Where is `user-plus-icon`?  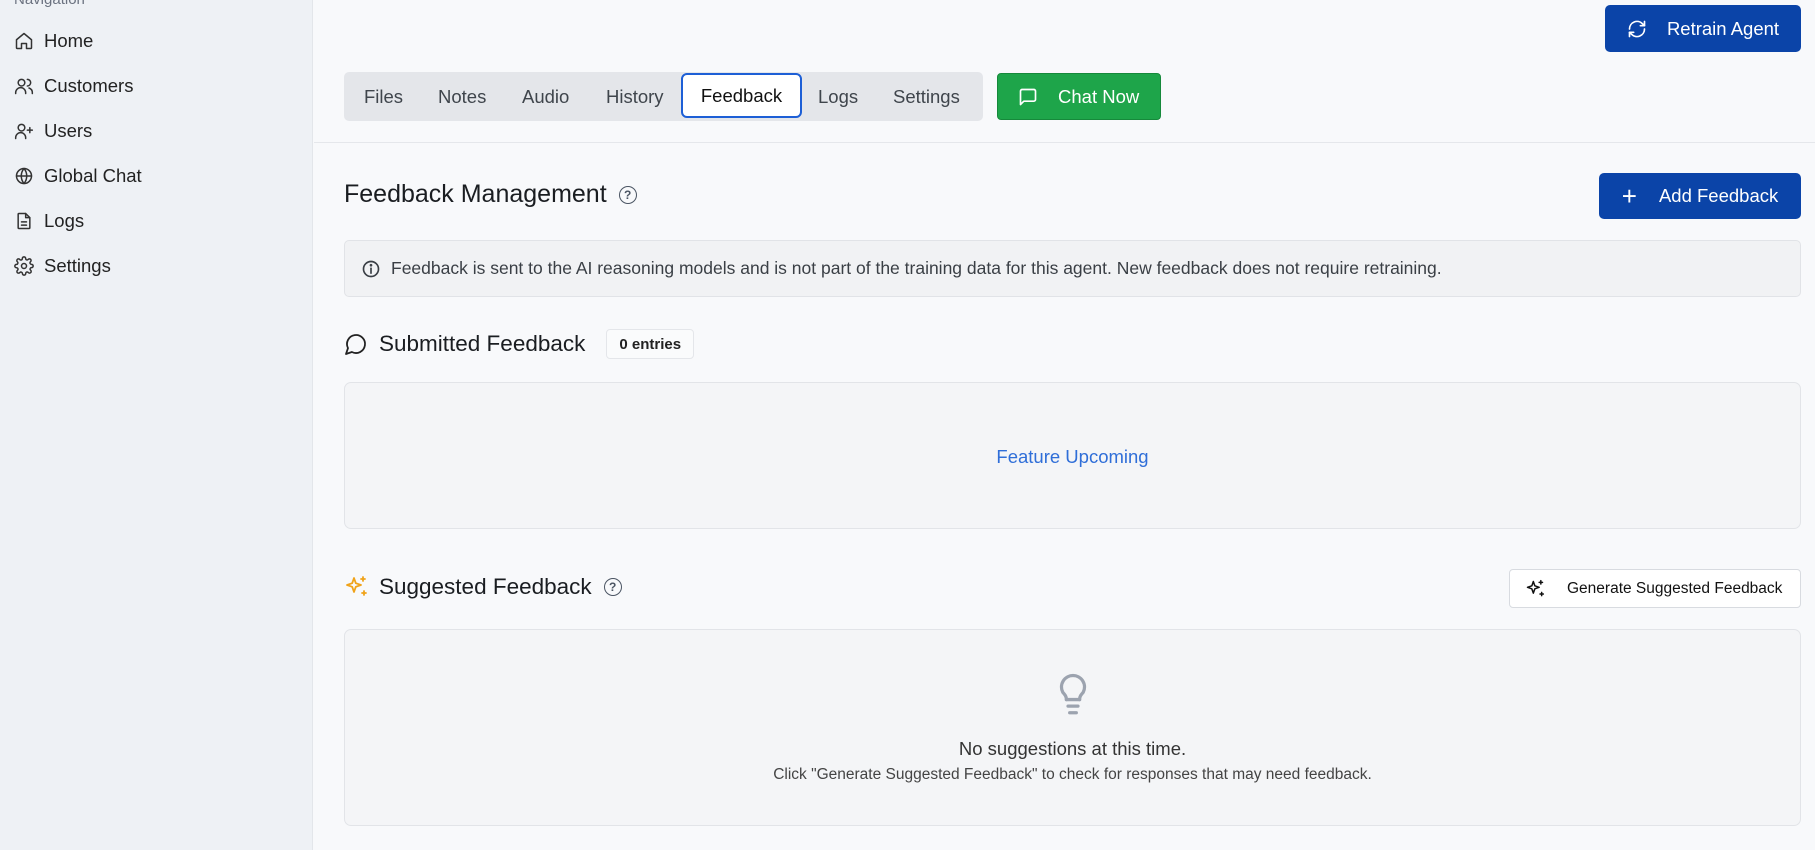 user-plus-icon is located at coordinates (24, 131).